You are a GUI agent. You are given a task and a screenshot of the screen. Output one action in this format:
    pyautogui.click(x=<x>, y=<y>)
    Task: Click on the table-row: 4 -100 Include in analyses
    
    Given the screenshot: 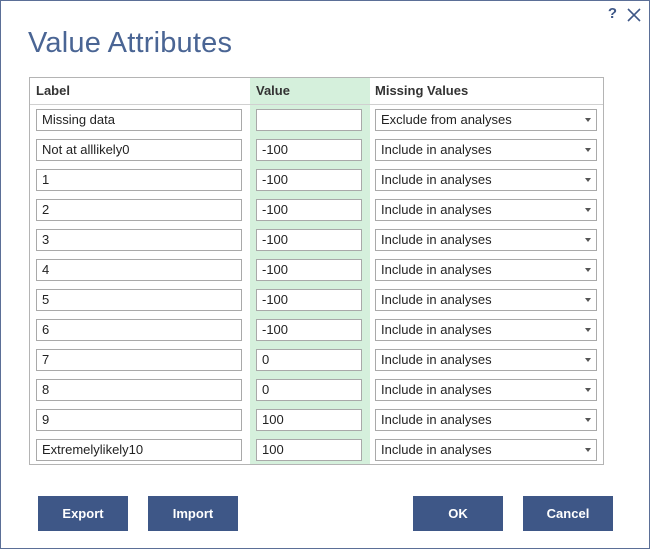 What is the action you would take?
    pyautogui.click(x=316, y=271)
    